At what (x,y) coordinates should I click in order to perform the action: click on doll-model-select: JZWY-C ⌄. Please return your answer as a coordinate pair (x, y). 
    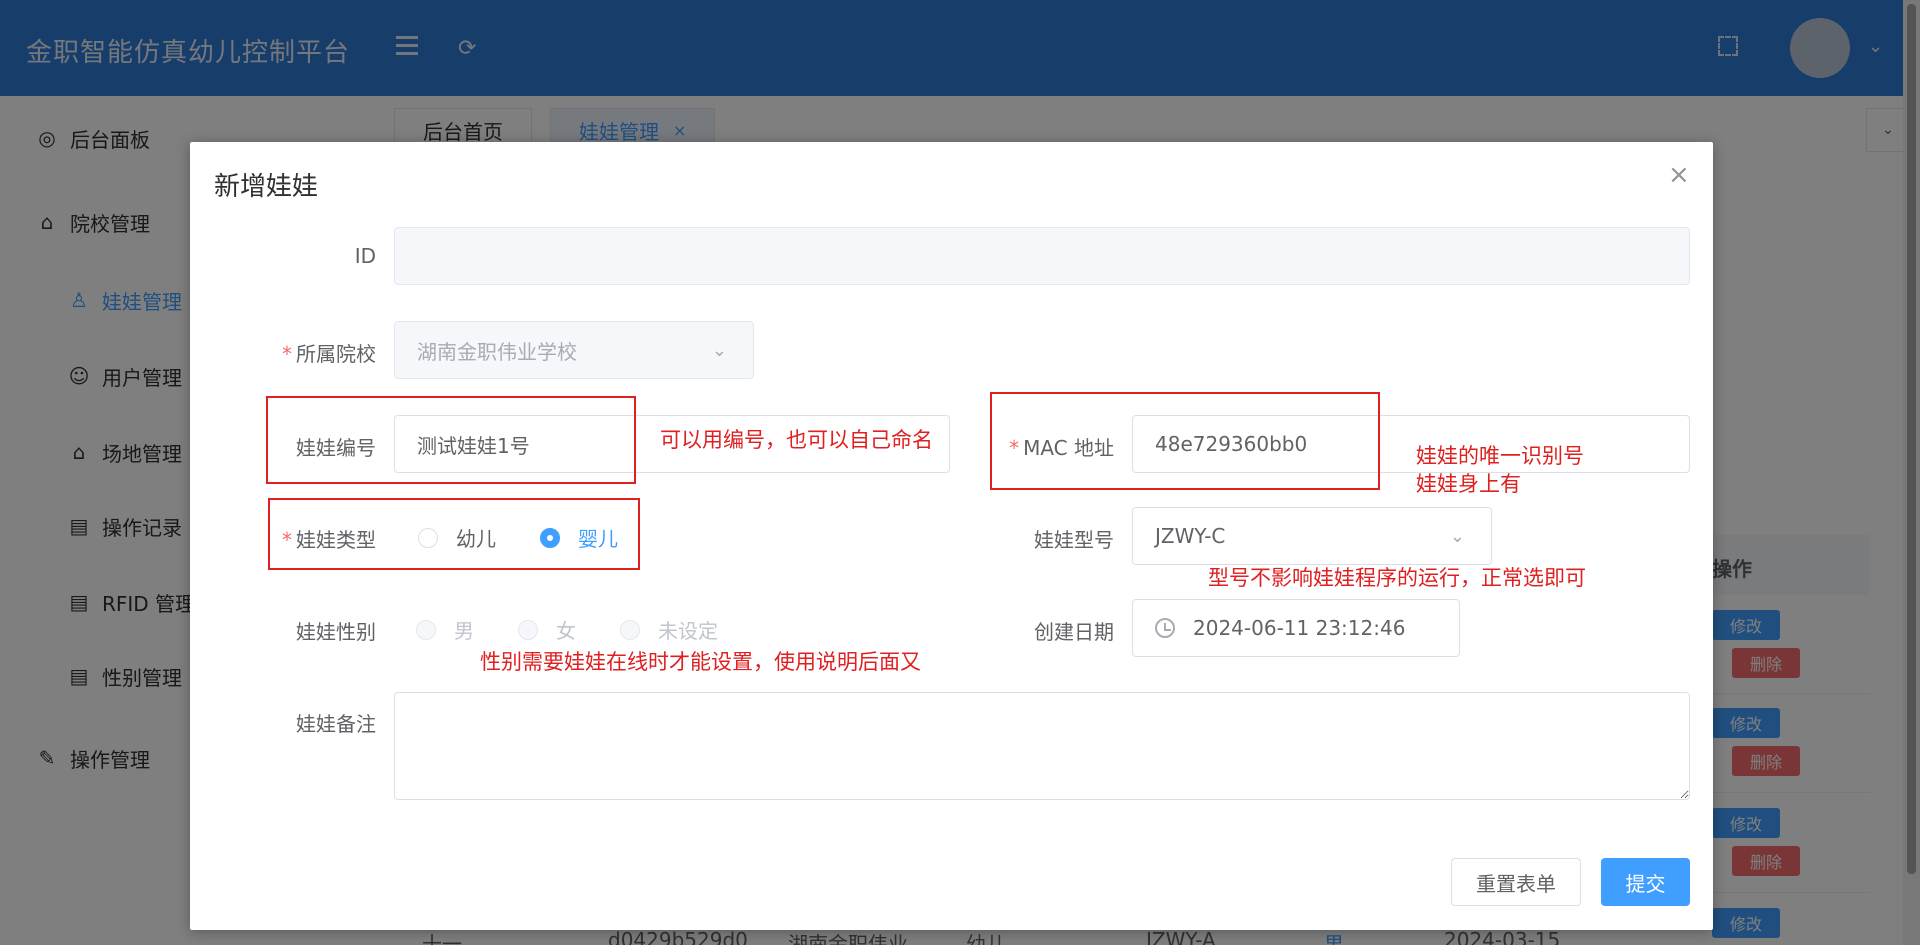
    Looking at the image, I should click on (1312, 536).